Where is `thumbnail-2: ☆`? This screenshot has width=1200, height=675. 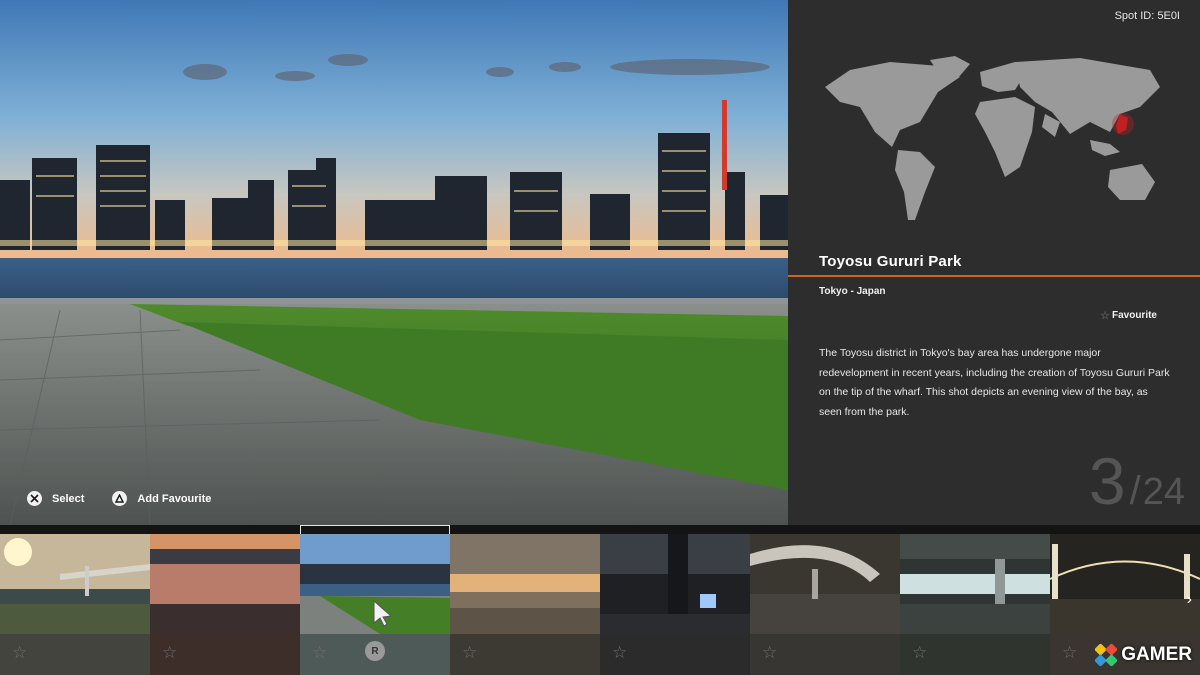
thumbnail-2: ☆ is located at coordinates (225, 604).